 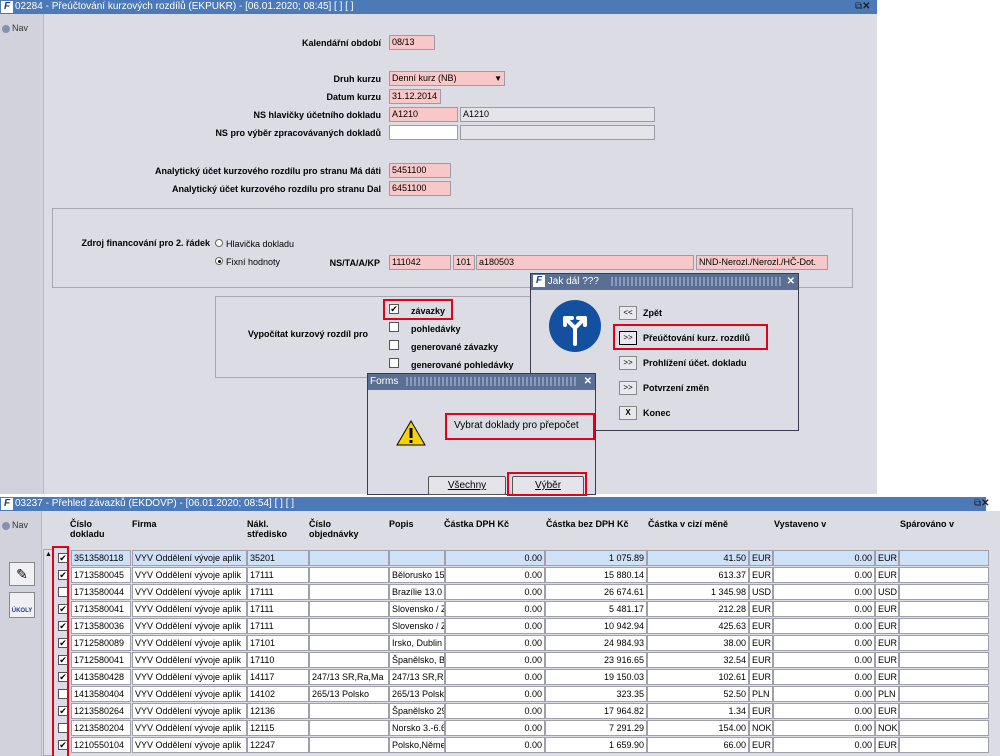 What do you see at coordinates (761, 728) in the screenshot?
I see `cell-cur: NOK` at bounding box center [761, 728].